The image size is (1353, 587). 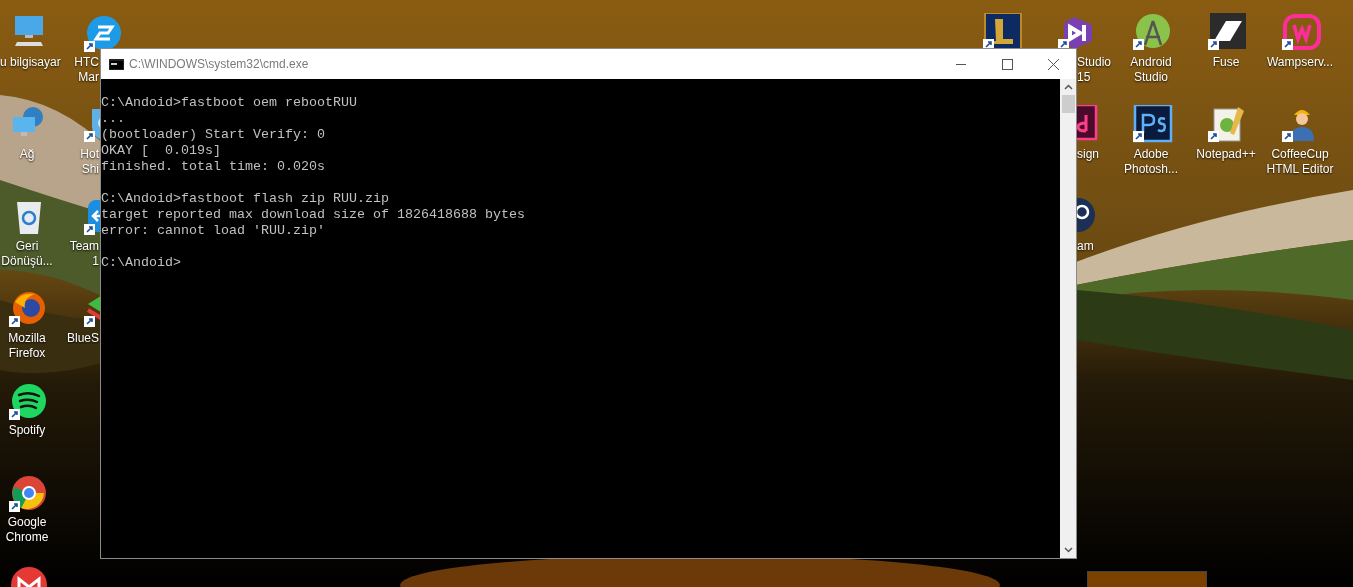 I want to click on scroll-up-icon, so click(x=1068, y=87).